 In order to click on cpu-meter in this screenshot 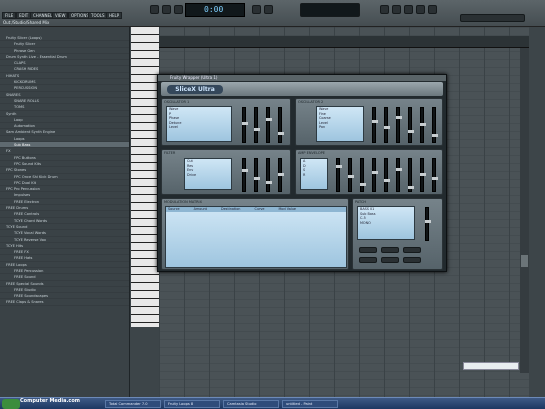, I will do `click(330, 10)`.